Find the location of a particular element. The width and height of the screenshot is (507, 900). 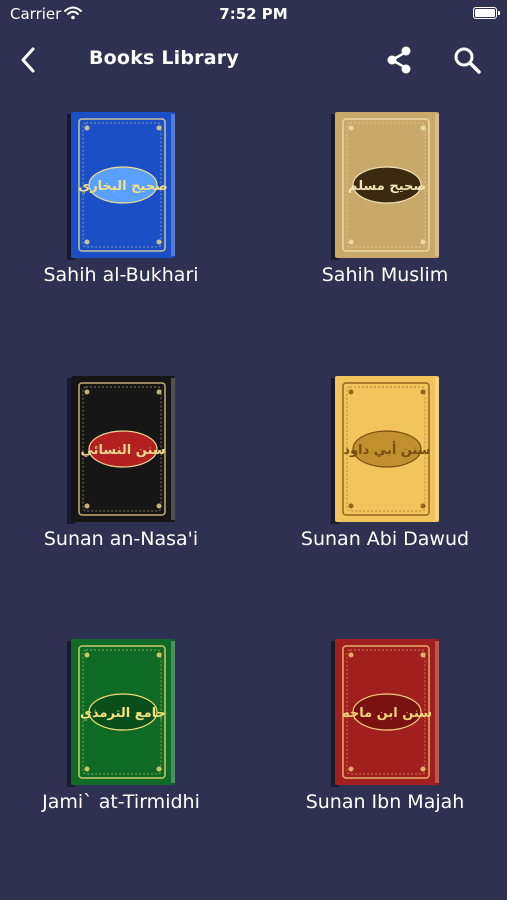

book-item-sahih-al-bukhari: صحيح البخاري Sahih al-Bukhari is located at coordinates (121, 212).